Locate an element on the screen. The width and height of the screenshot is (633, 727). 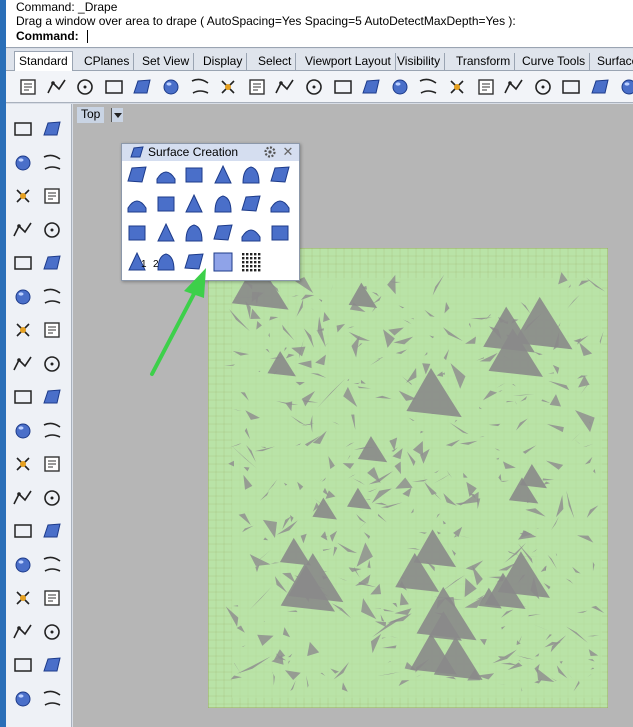
mesh-plane-icon is located at coordinates (52, 364).